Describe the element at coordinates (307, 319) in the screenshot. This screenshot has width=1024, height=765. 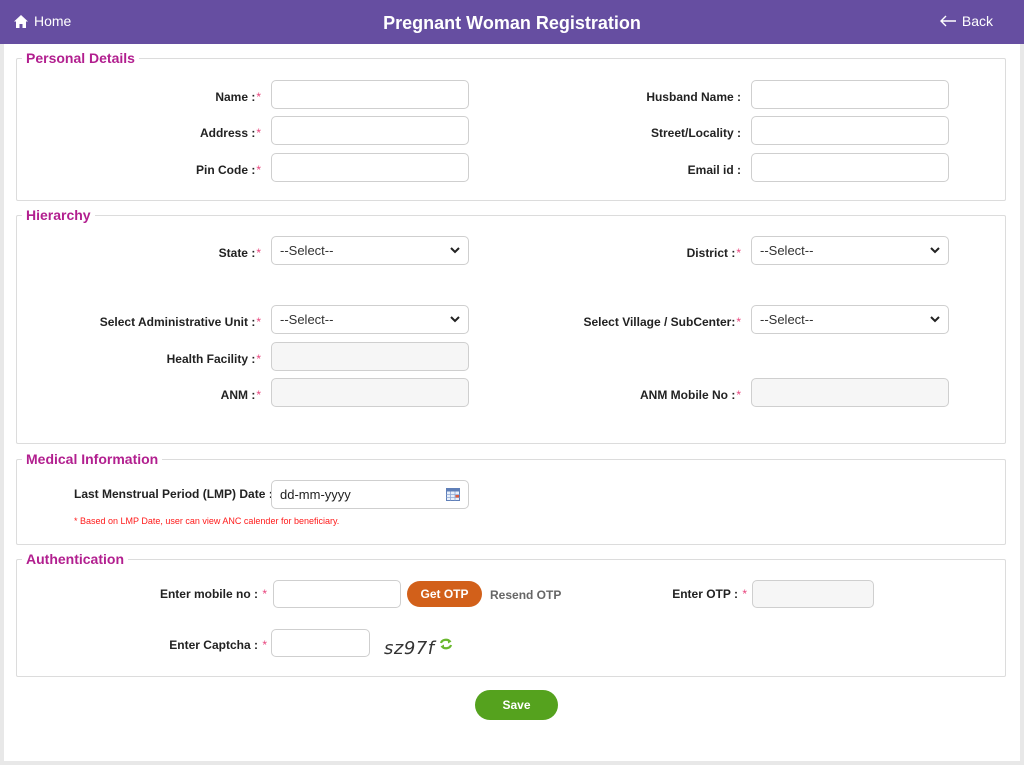
I see `admin-unit-selected-value: --Select--` at that location.